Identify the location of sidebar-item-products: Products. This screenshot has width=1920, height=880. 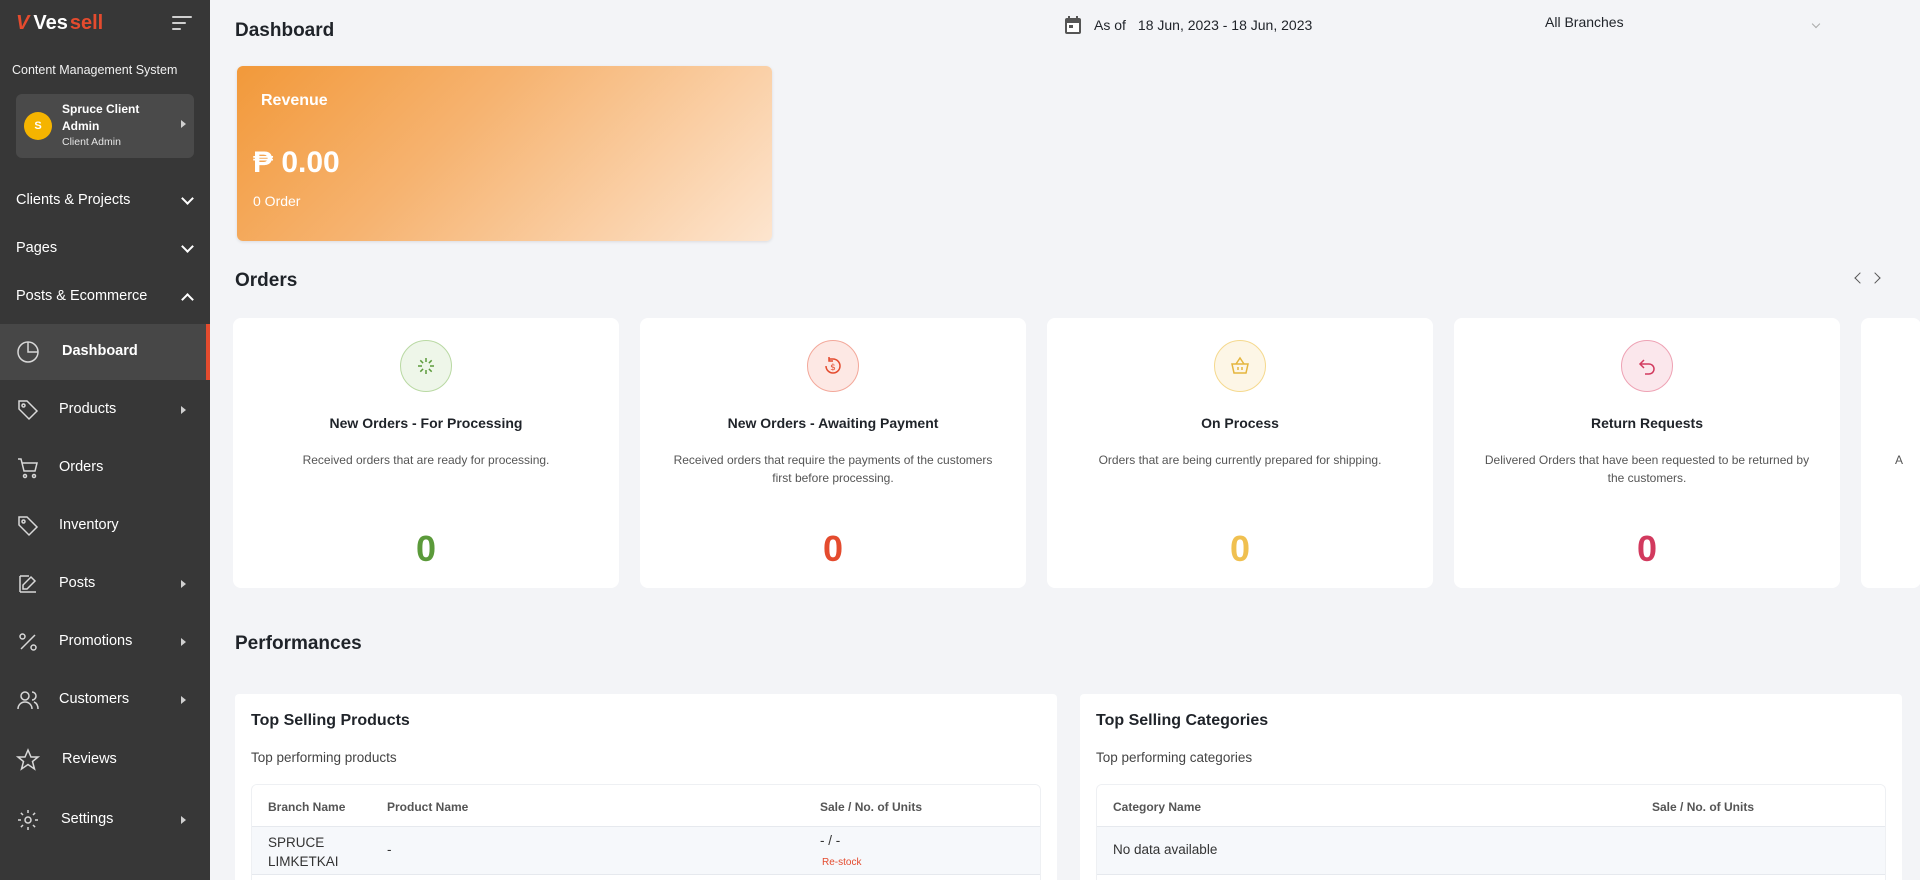
(105, 410).